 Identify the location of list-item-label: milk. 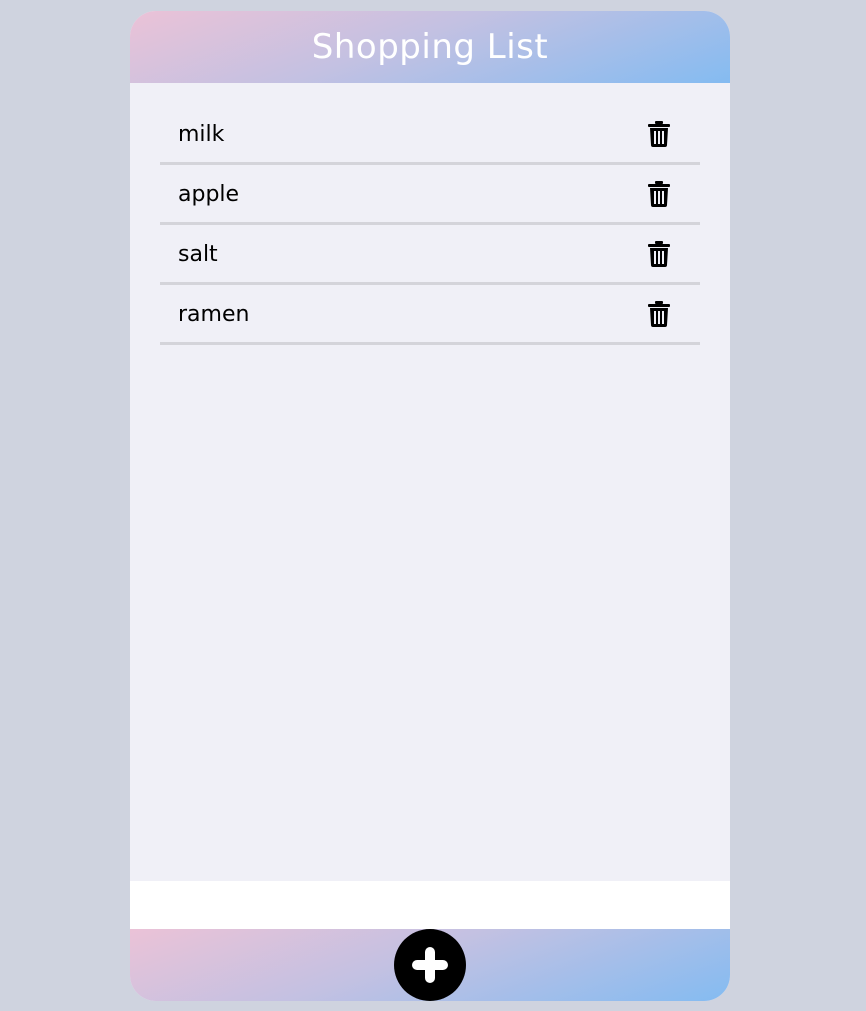
(201, 134).